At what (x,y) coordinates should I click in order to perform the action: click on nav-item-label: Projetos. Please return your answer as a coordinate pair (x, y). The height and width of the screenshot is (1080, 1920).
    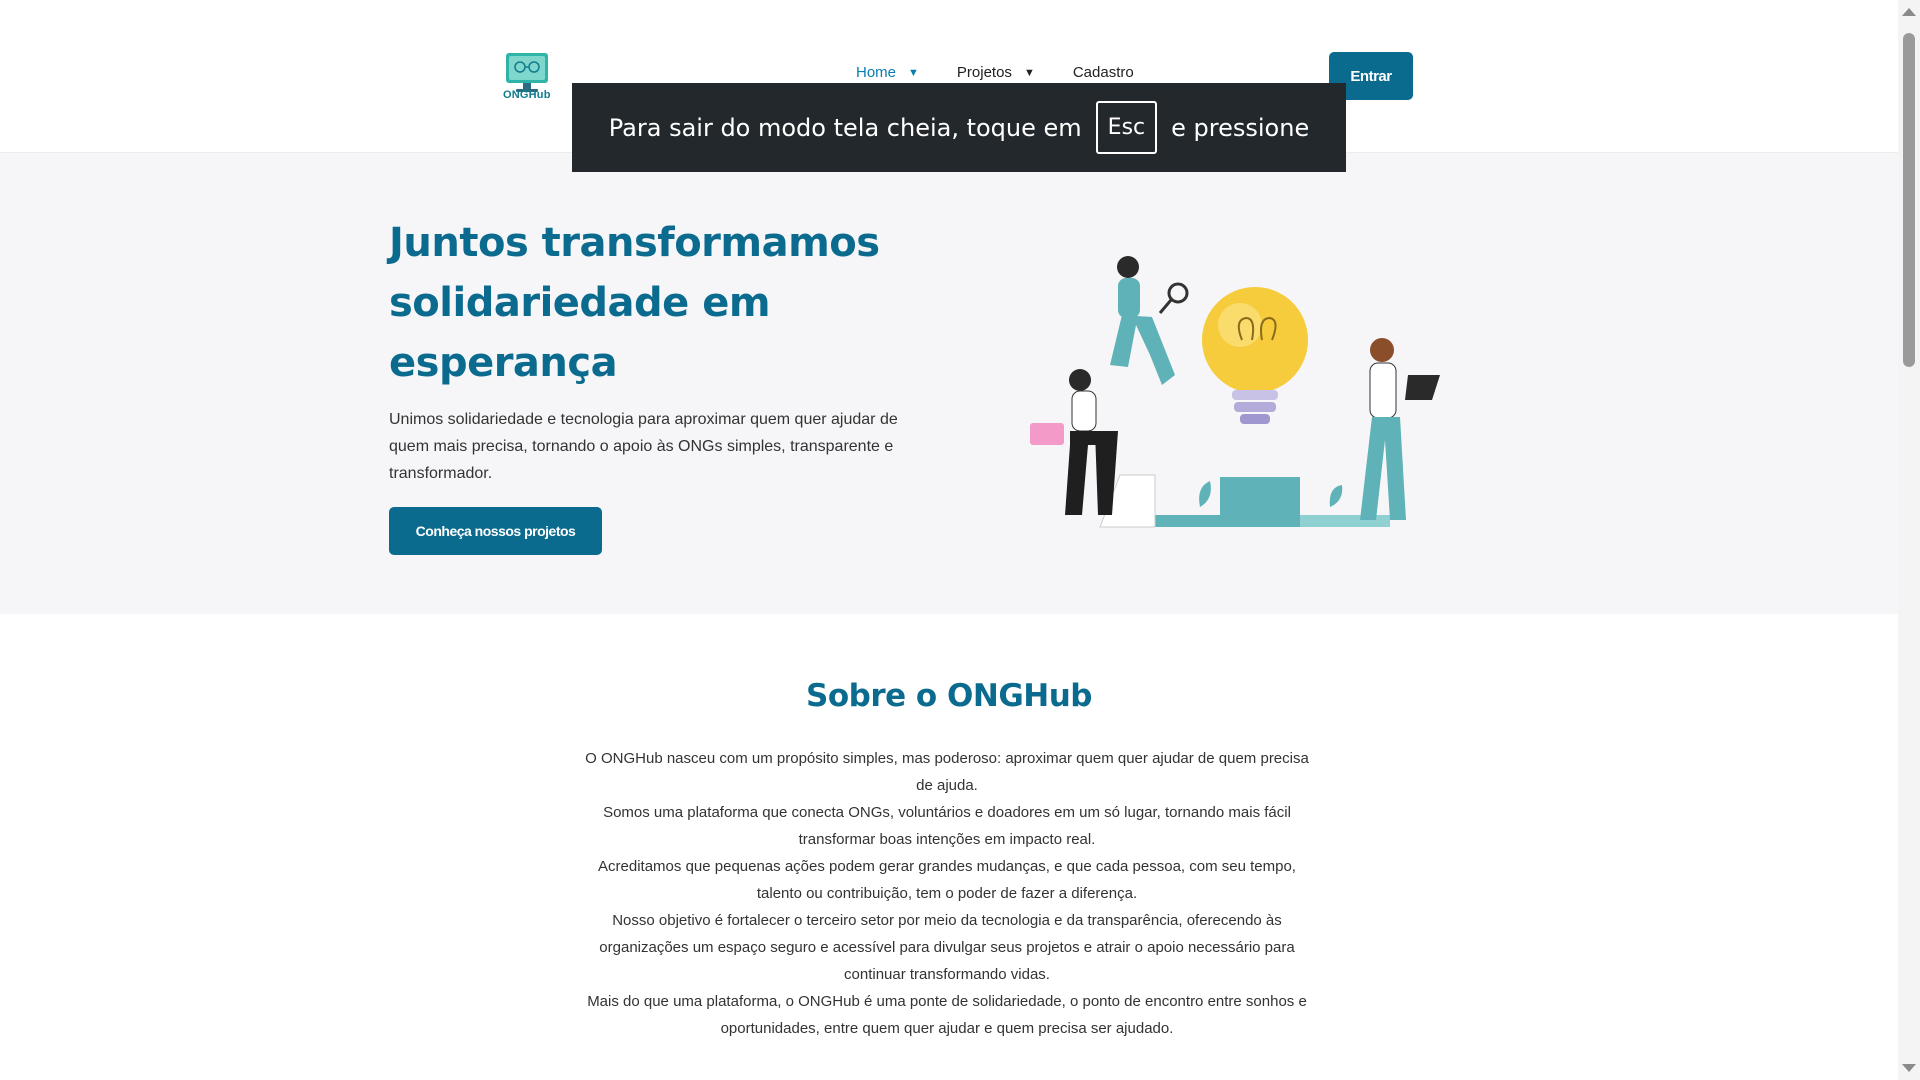
    Looking at the image, I should click on (984, 72).